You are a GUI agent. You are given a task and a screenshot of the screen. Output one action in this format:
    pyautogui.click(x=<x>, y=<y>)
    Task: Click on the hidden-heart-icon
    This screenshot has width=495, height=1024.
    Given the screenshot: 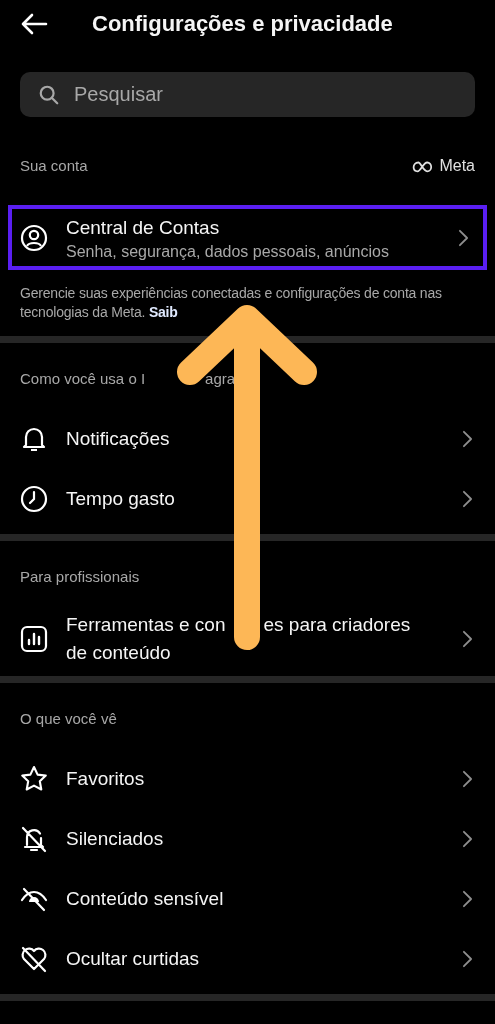 What is the action you would take?
    pyautogui.click(x=34, y=959)
    